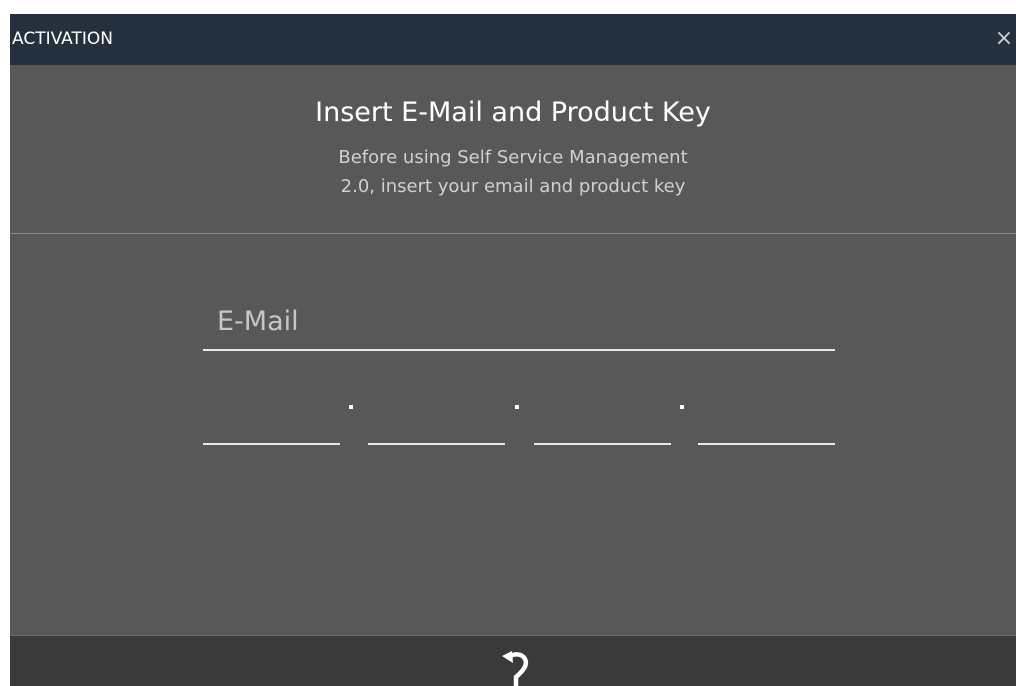  Describe the element at coordinates (62, 39) in the screenshot. I see `window-title: ACTIVATION` at that location.